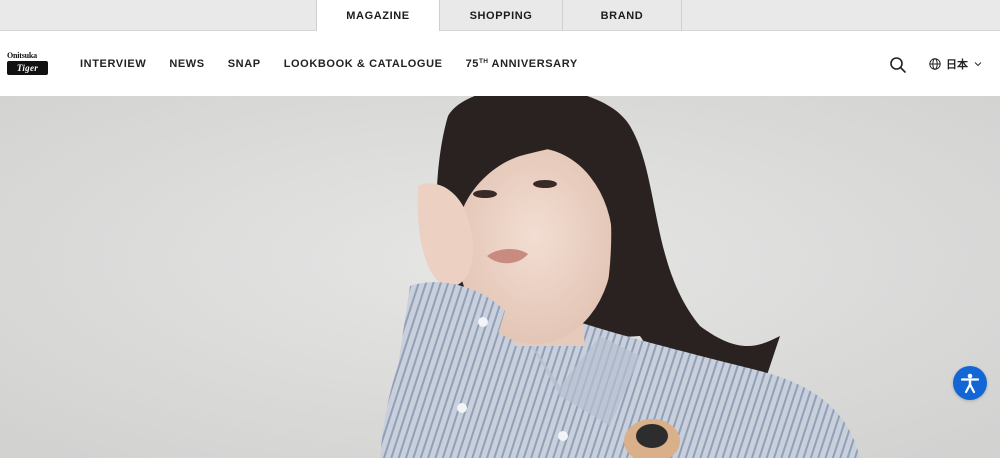 This screenshot has width=1000, height=458. Describe the element at coordinates (186, 64) in the screenshot. I see `nav-item-news: NEWS` at that location.